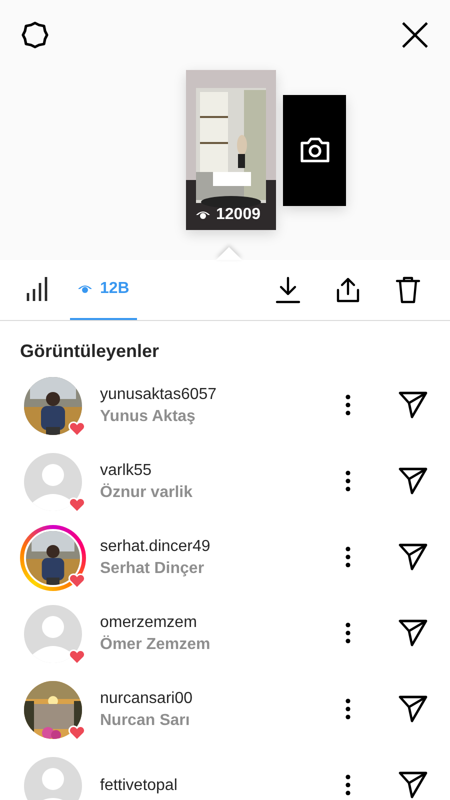 This screenshot has width=450, height=800. I want to click on delete-icon, so click(408, 290).